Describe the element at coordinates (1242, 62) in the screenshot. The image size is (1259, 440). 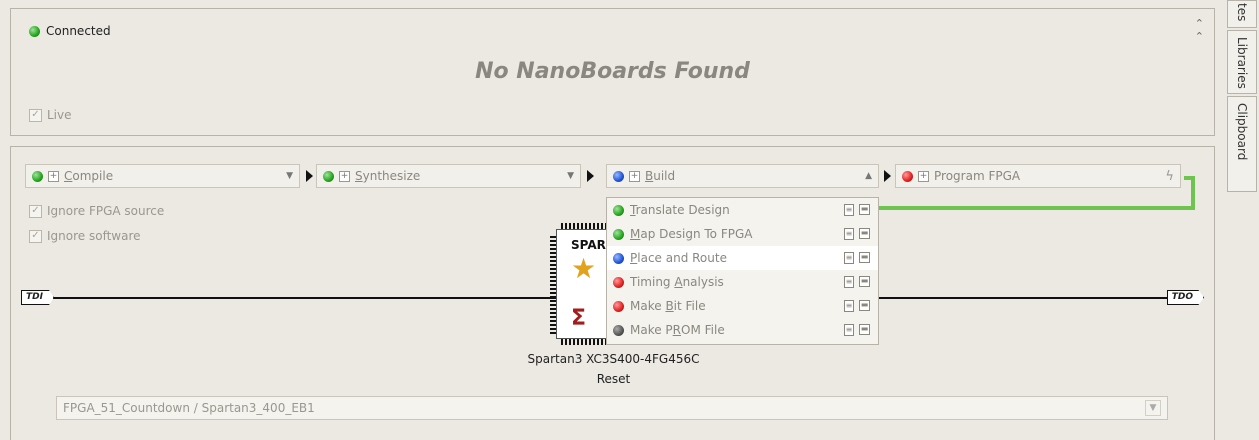
I see `tab-libraries: Libraries` at that location.